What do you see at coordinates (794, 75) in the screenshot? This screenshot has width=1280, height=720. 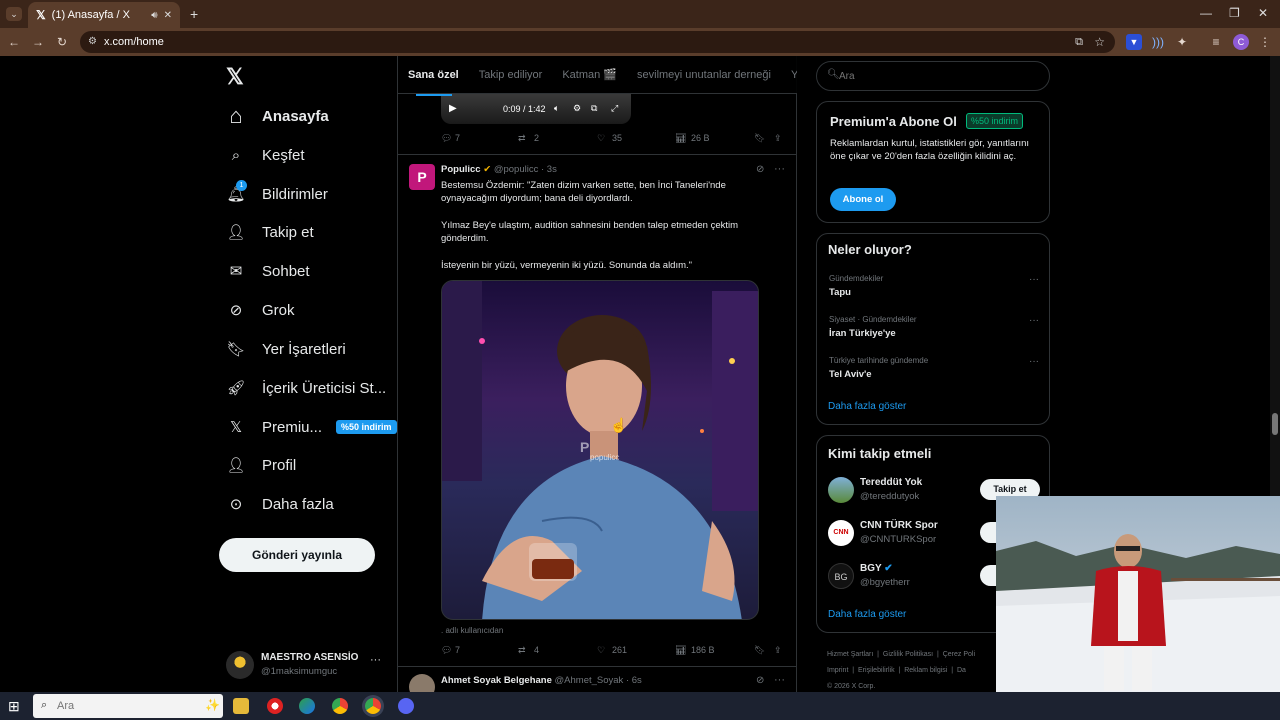 I see `tab-more: Ya` at bounding box center [794, 75].